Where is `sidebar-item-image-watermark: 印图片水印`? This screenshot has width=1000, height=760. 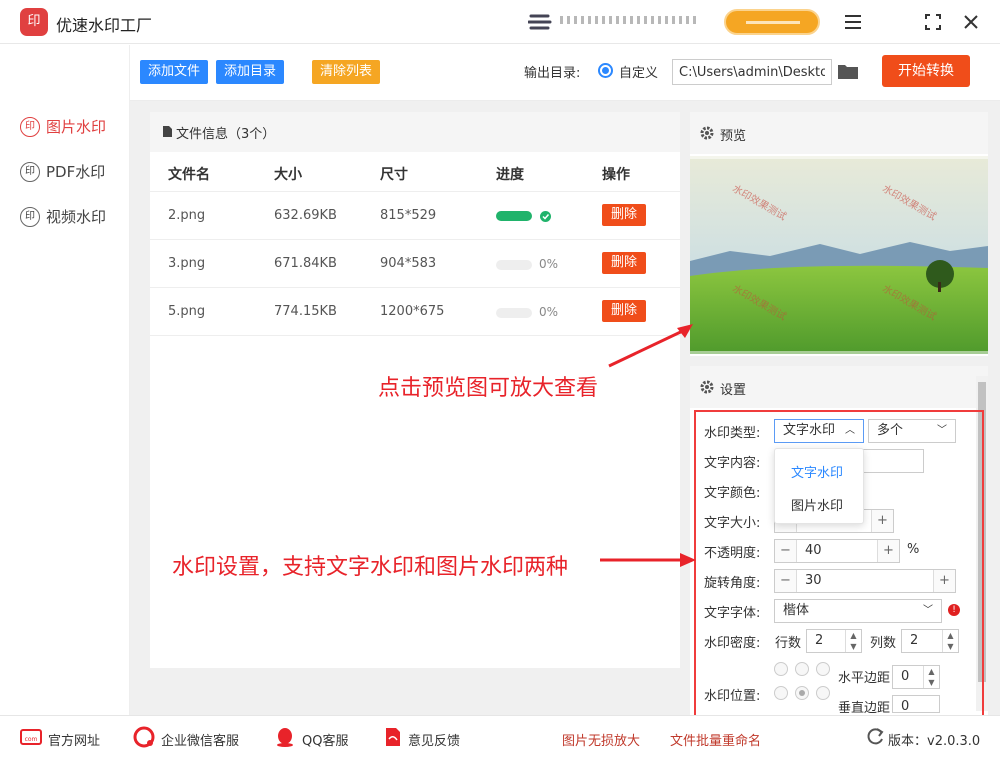 sidebar-item-image-watermark: 印图片水印 is located at coordinates (63, 128).